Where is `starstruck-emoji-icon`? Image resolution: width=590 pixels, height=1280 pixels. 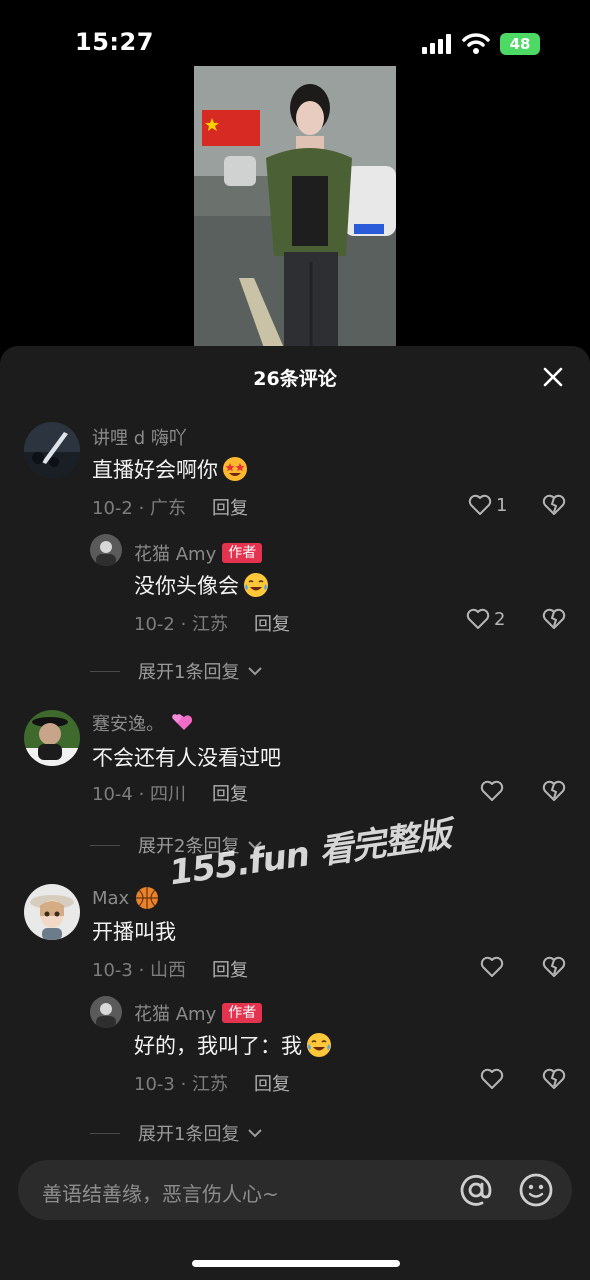 starstruck-emoji-icon is located at coordinates (235, 469).